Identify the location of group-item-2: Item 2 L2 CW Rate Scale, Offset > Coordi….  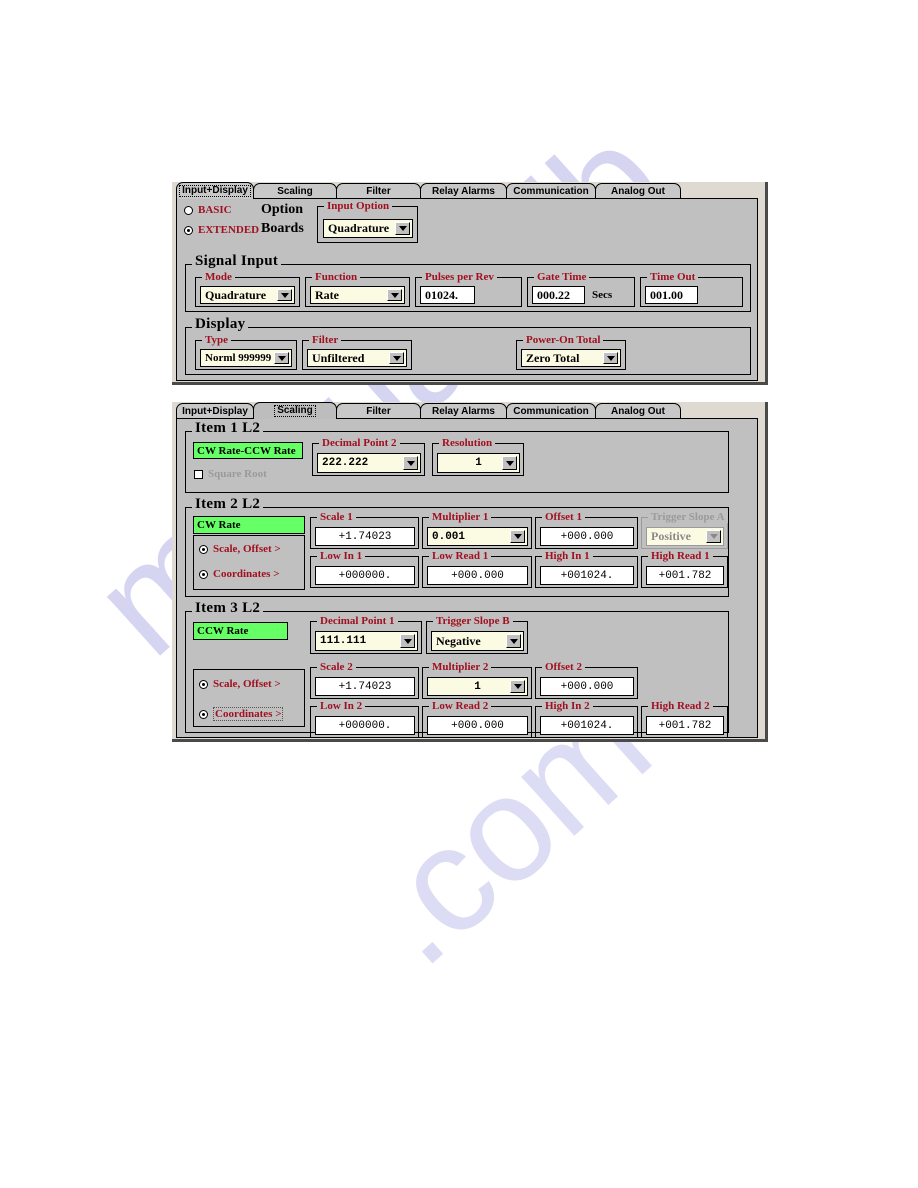
(457, 547).